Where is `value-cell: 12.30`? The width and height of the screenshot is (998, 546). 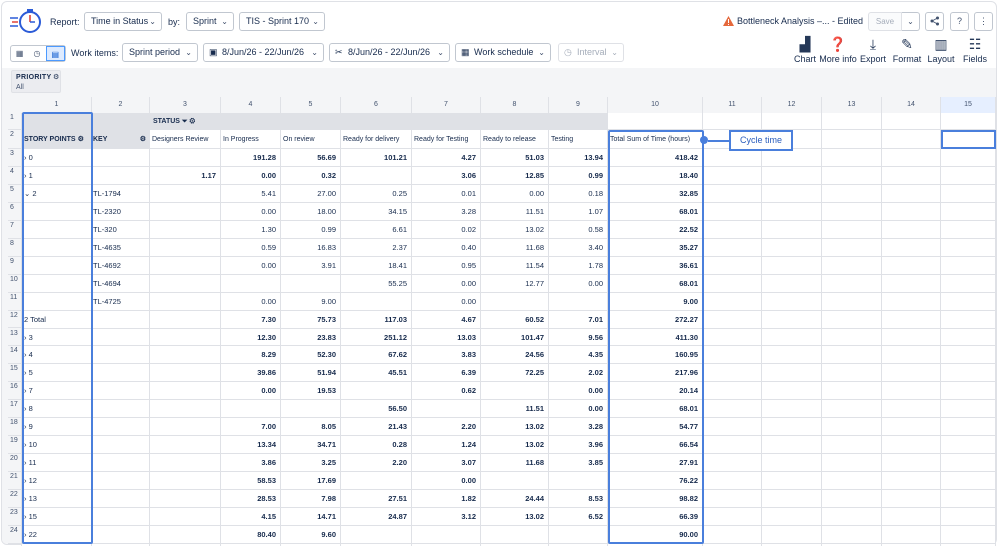
value-cell: 12.30 is located at coordinates (250, 338).